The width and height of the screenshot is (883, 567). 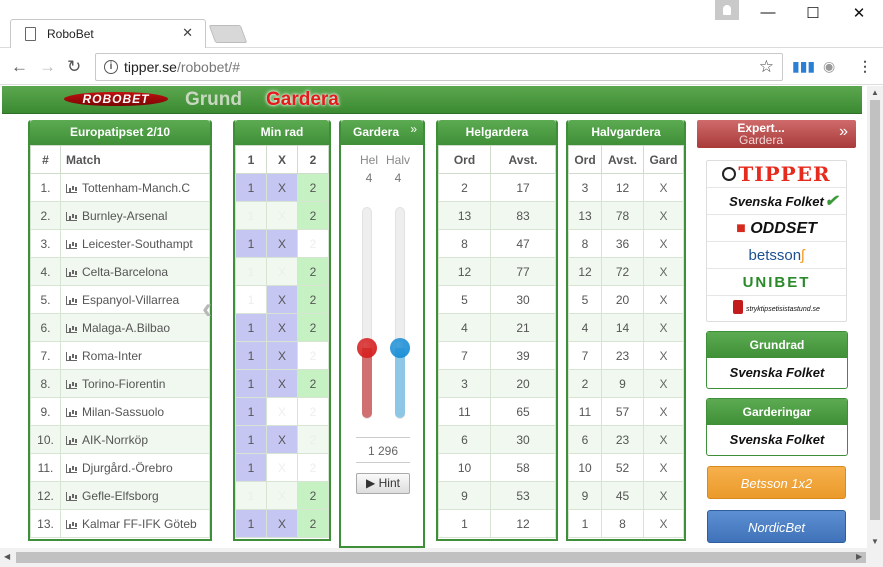 I want to click on vertical-scrollbar: ▲ ▼, so click(x=875, y=317).